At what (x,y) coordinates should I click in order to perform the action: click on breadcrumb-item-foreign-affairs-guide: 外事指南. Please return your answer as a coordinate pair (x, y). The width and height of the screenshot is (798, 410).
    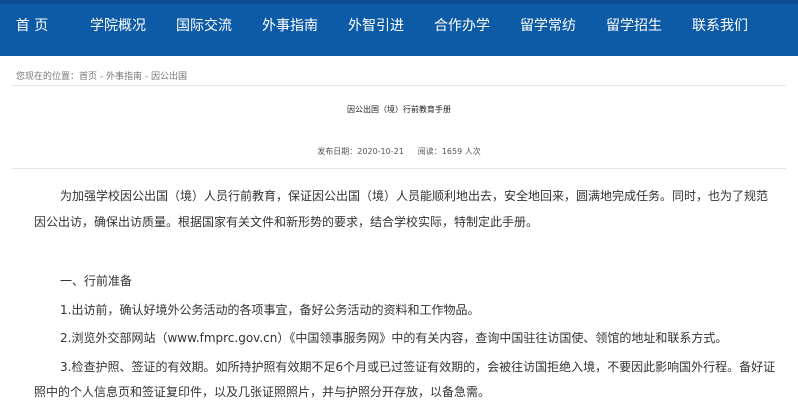
    Looking at the image, I should click on (124, 77).